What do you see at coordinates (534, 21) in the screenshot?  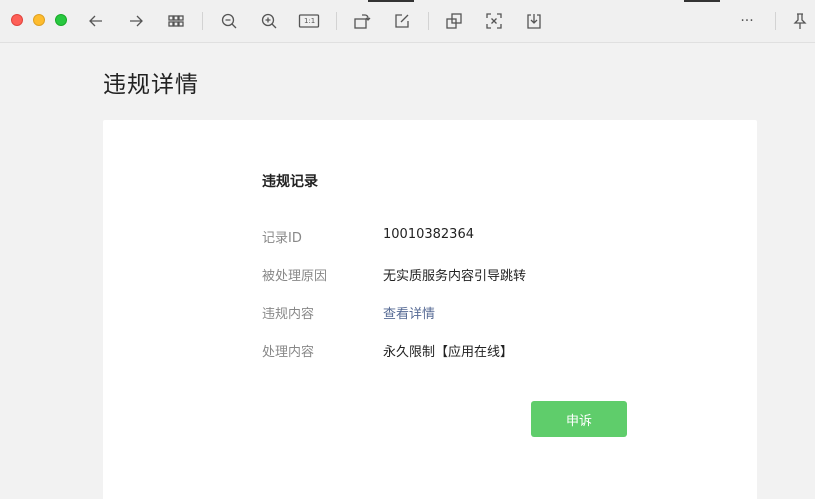 I see `download-icon` at bounding box center [534, 21].